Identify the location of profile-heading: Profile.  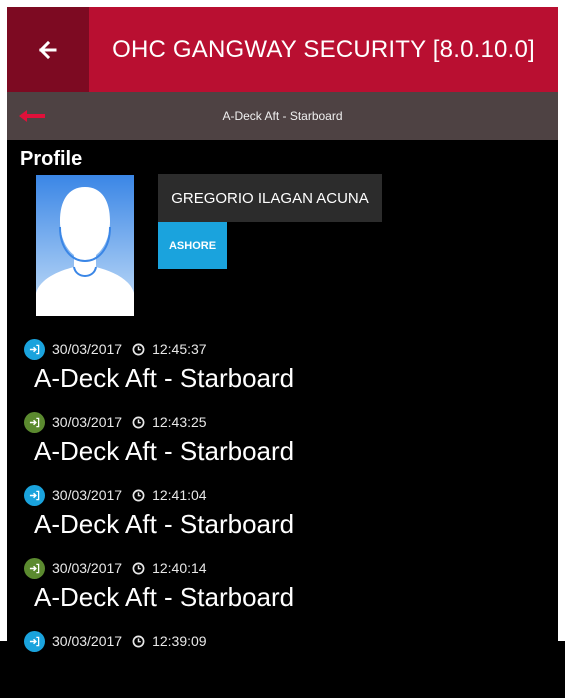
(51, 159).